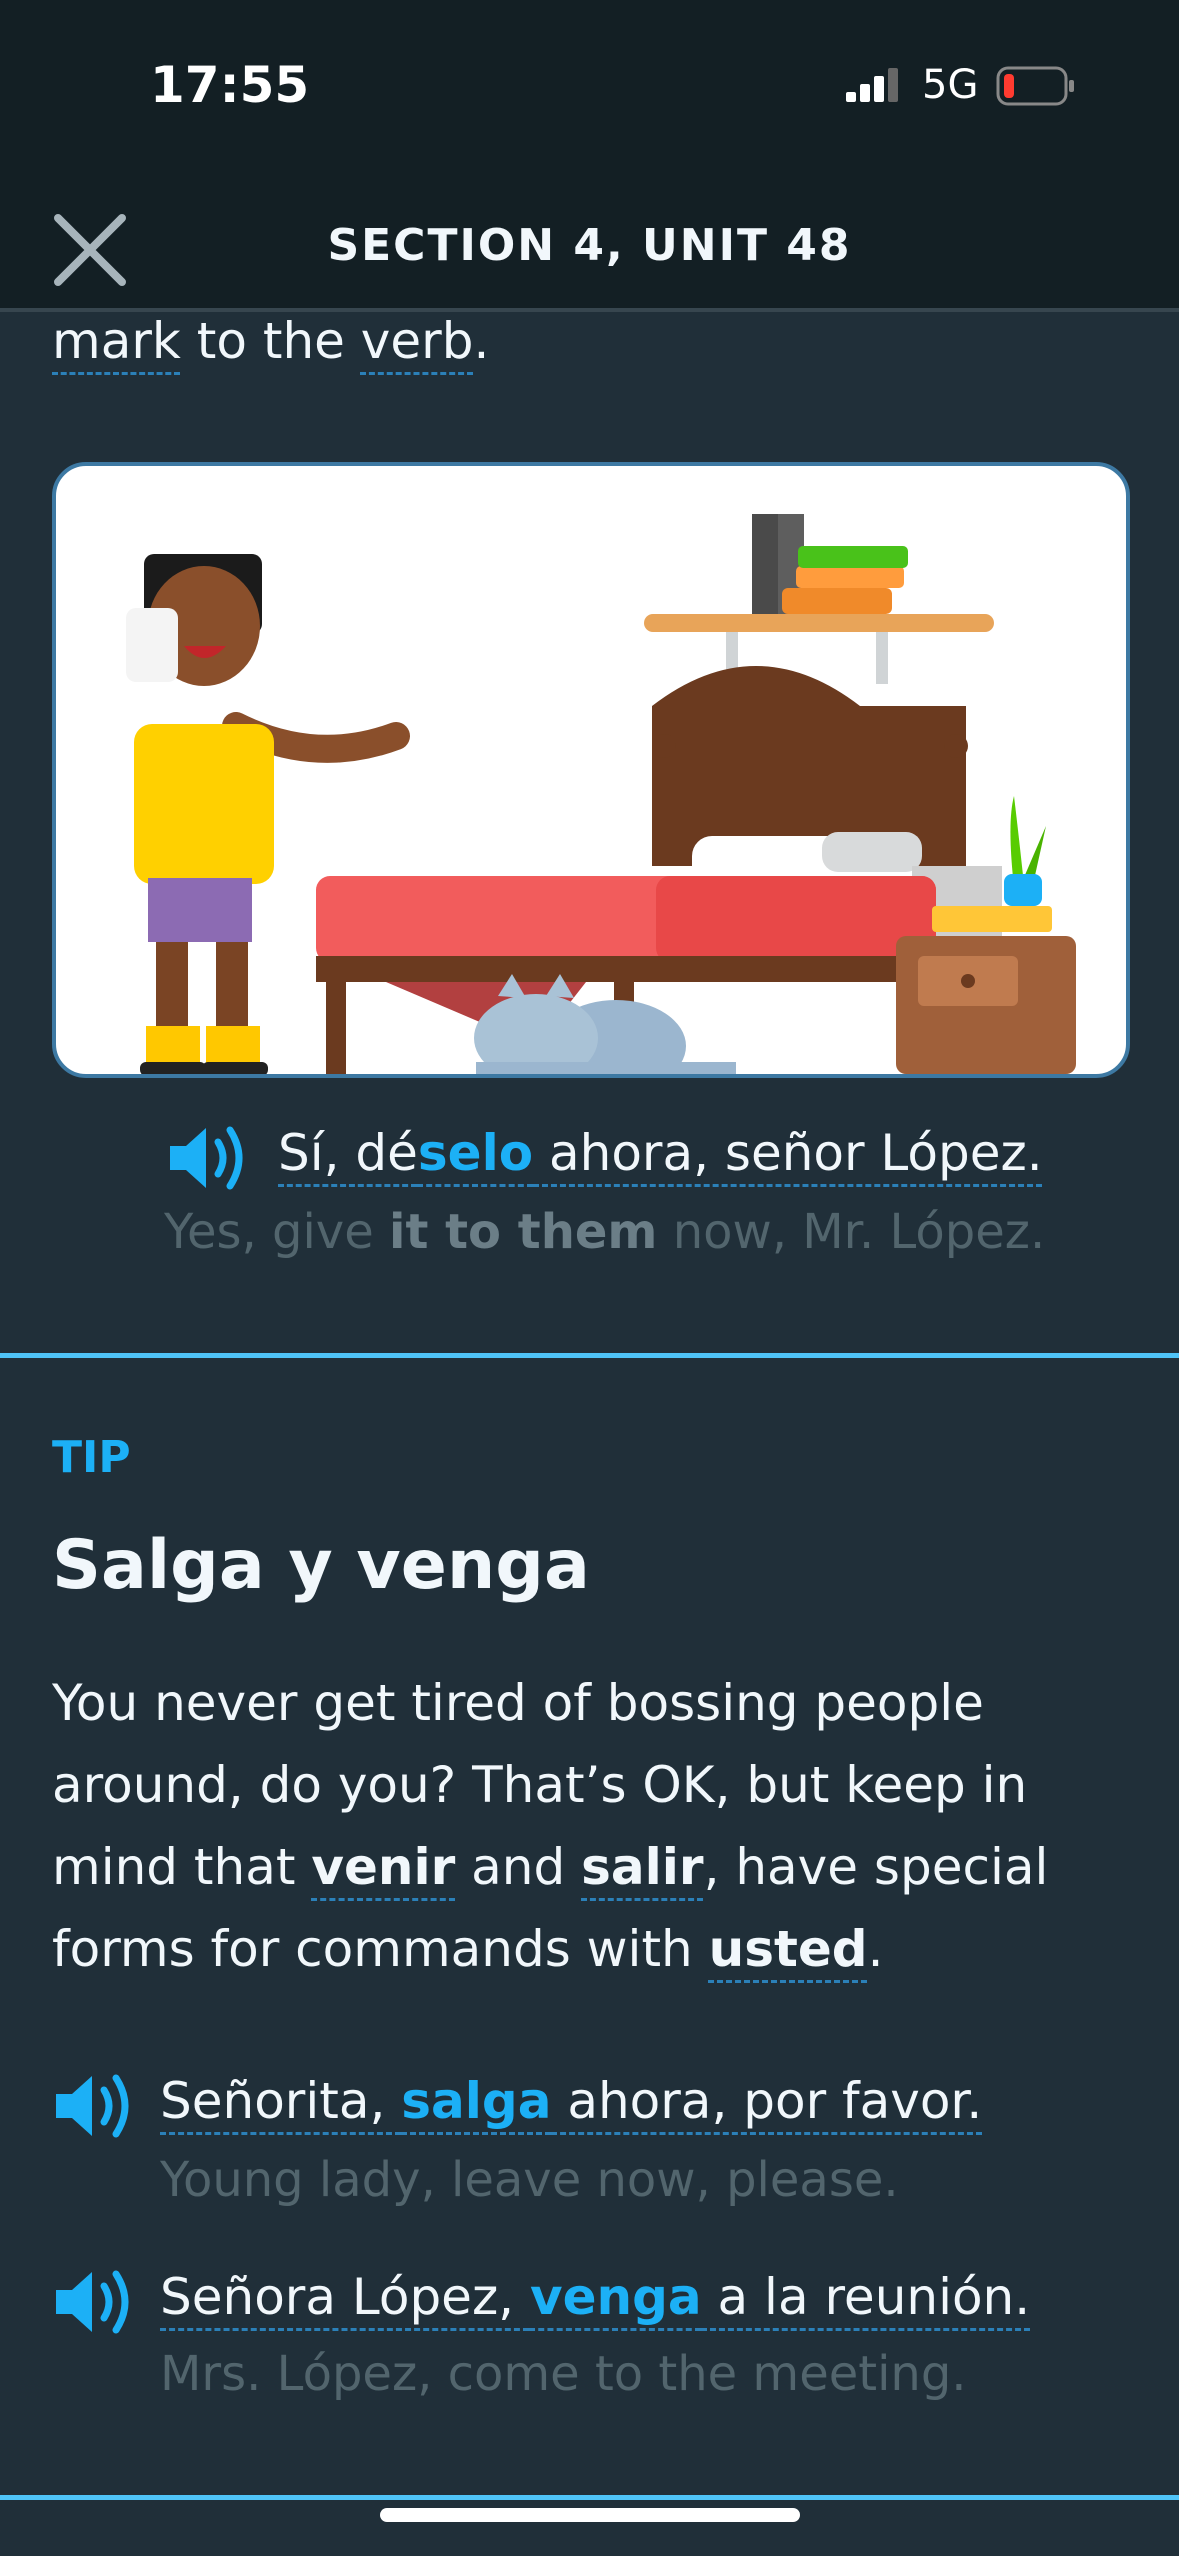  I want to click on example-sentence-spanish: Señorita, salga ahora, por favor., so click(571, 2101).